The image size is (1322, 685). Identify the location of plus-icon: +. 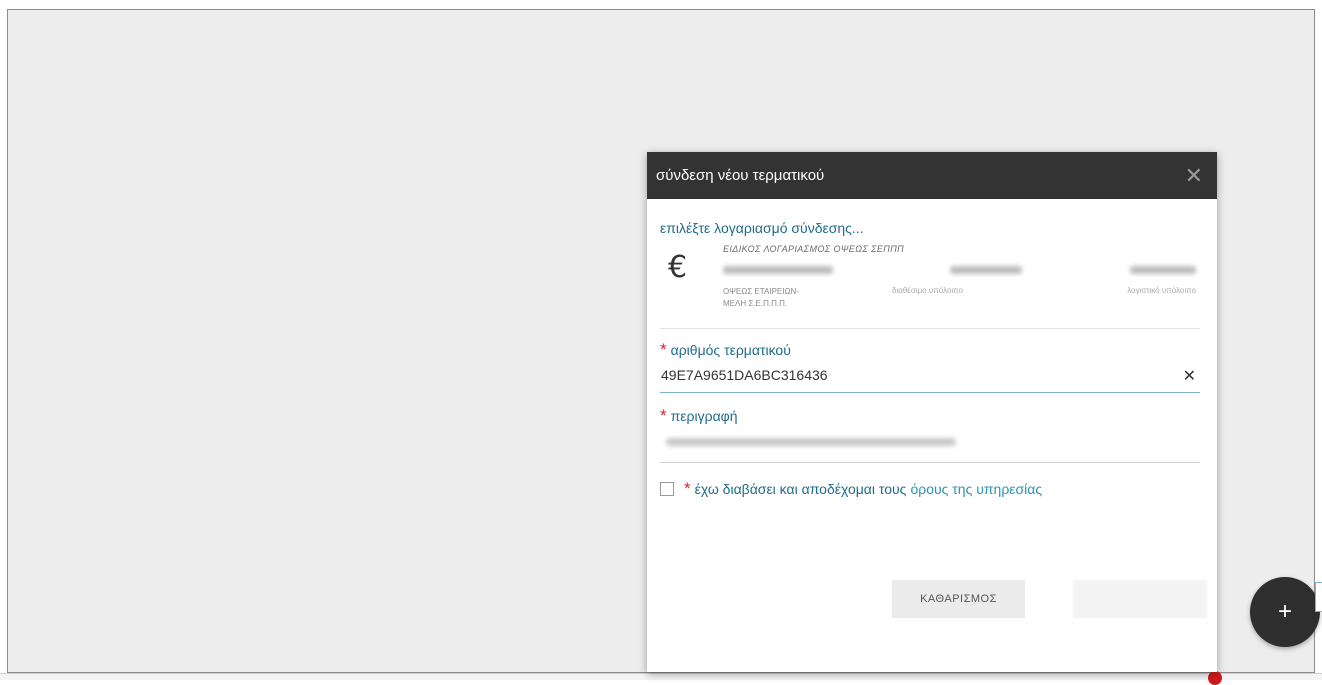
(1284, 611).